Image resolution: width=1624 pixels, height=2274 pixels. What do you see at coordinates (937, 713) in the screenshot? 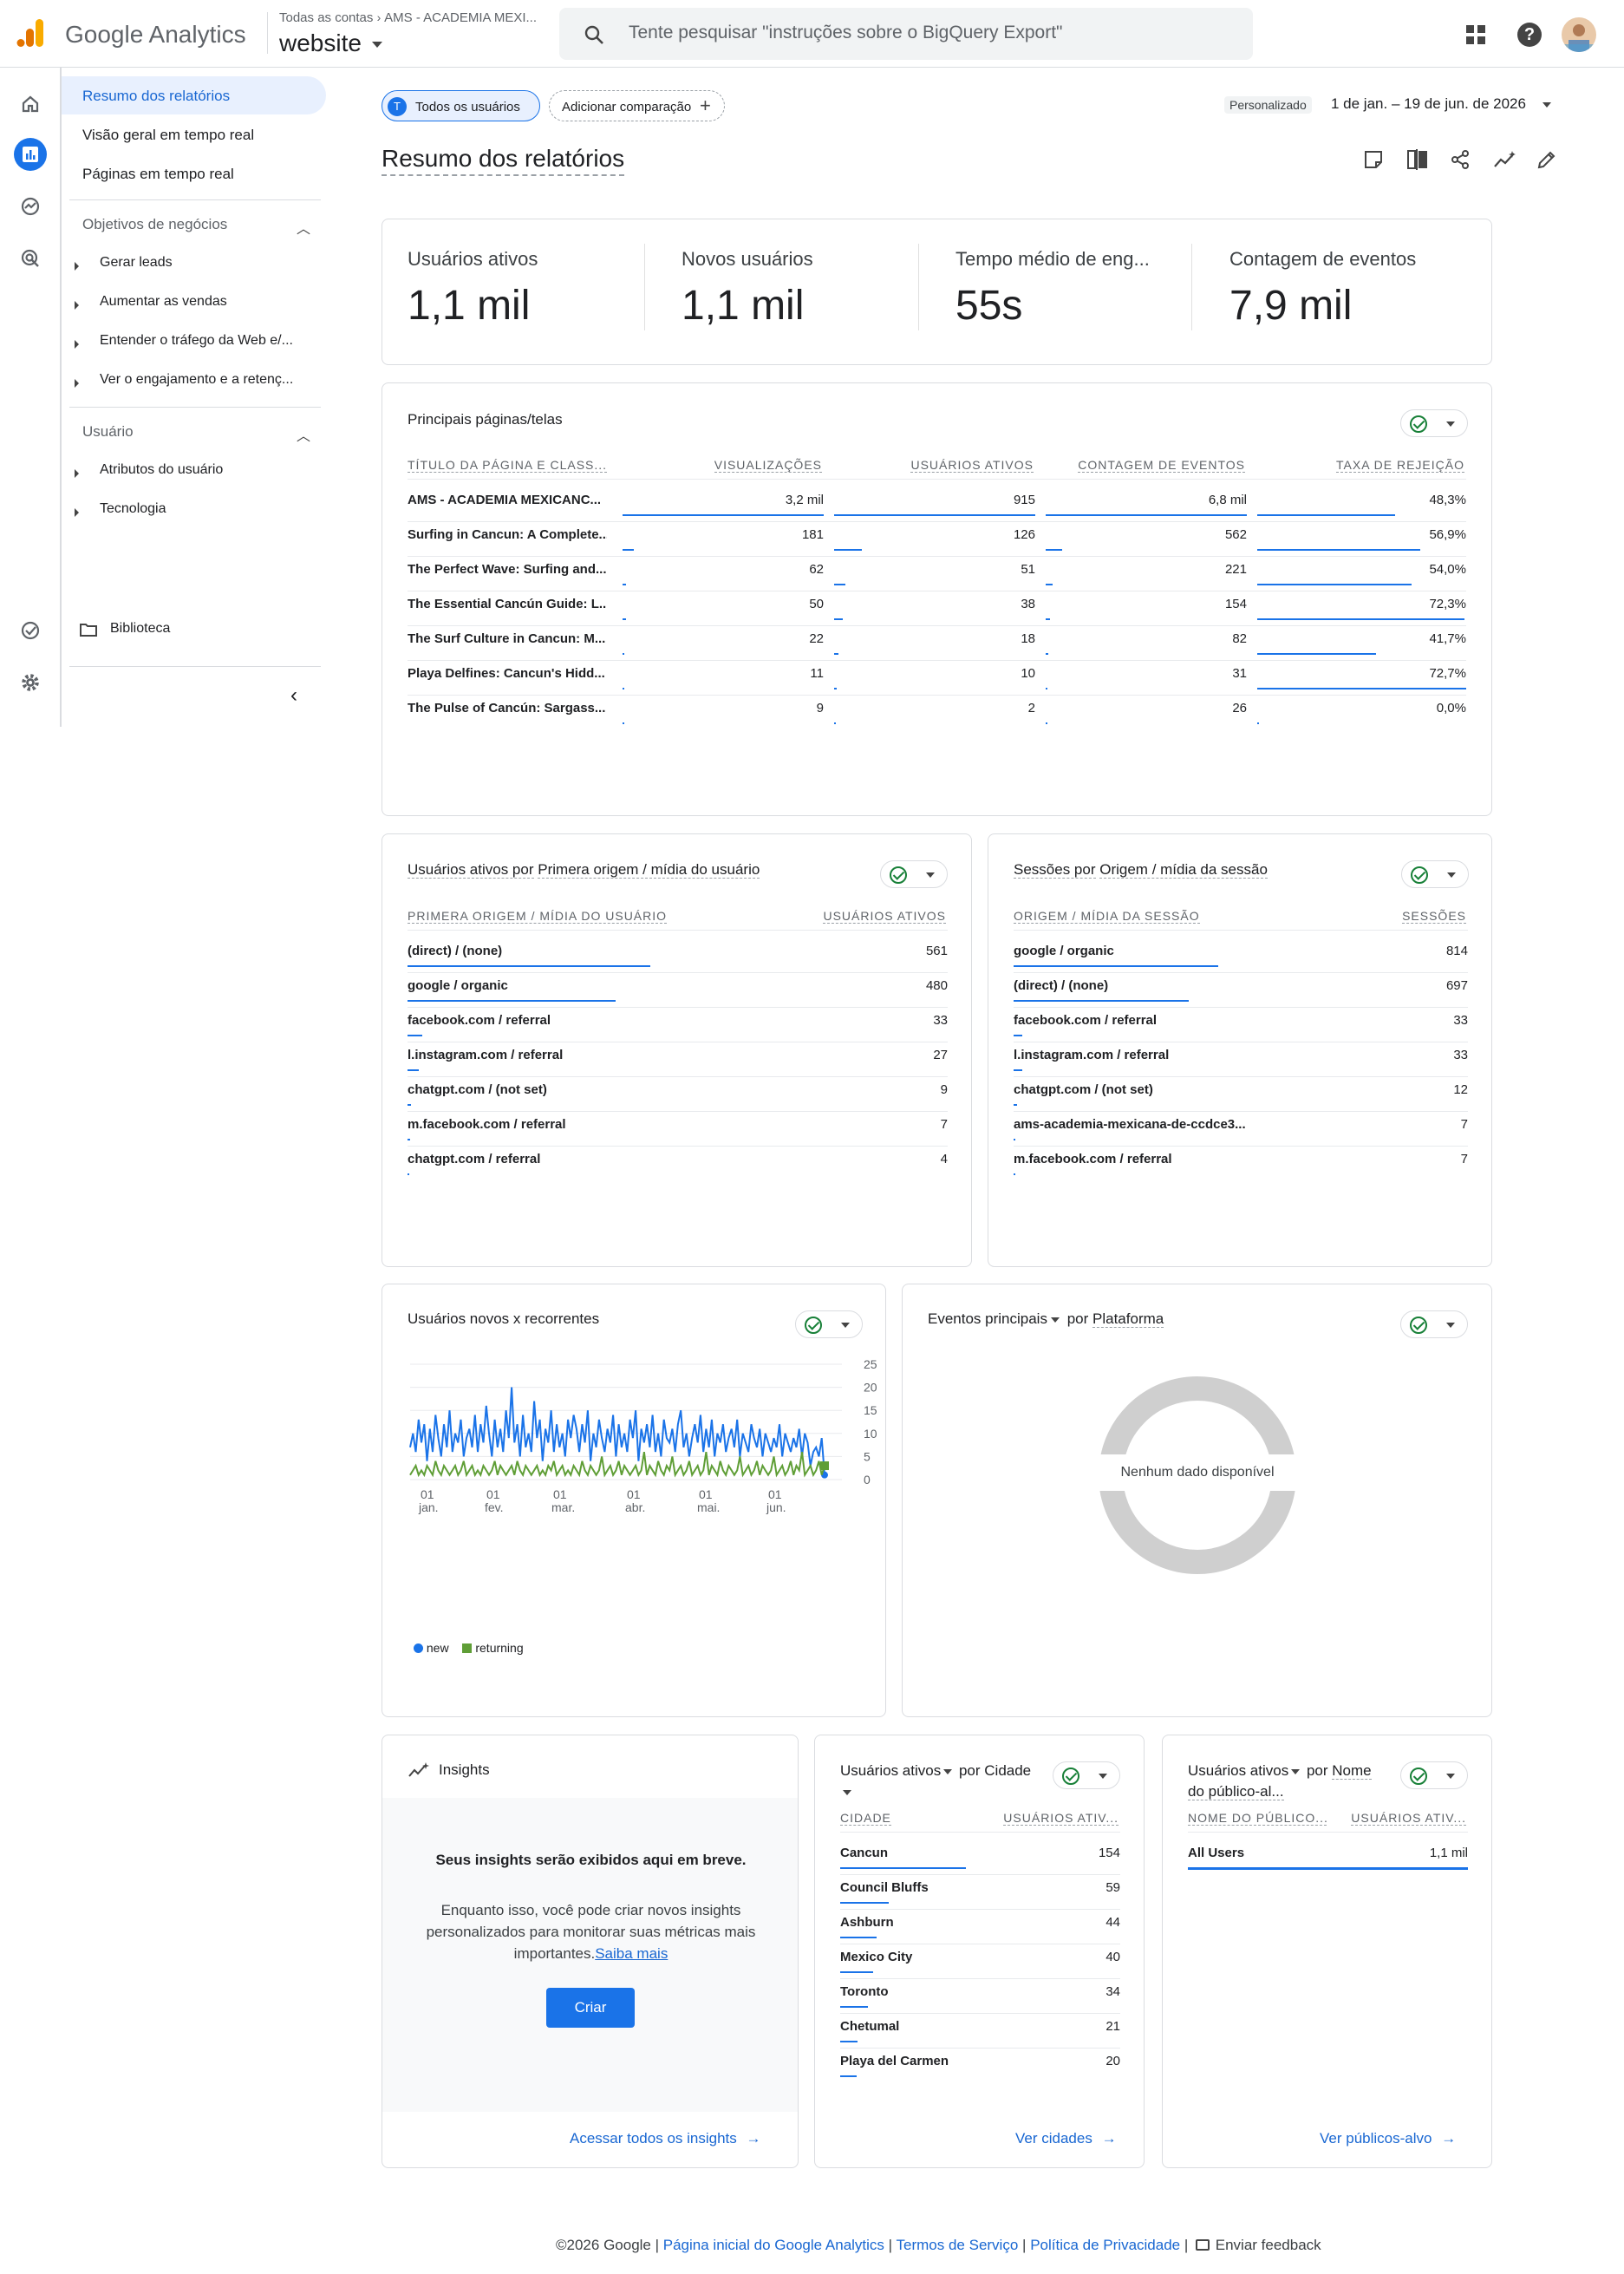
I see `table-row: The Pulse of Cancún: Sargass... 9 2 26 0,0%` at bounding box center [937, 713].